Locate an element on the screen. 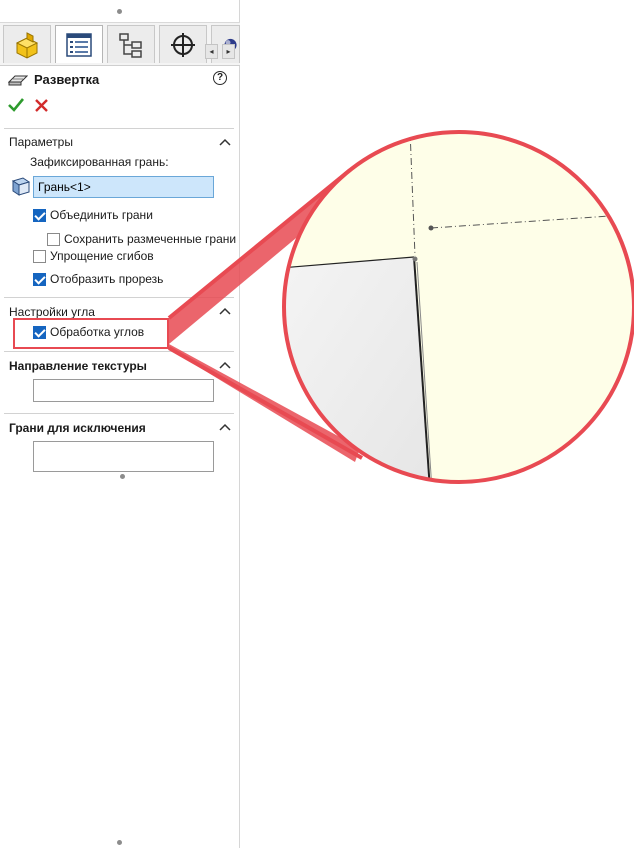 The width and height of the screenshot is (634, 848). simplify-bends-checkbox is located at coordinates (39, 256).